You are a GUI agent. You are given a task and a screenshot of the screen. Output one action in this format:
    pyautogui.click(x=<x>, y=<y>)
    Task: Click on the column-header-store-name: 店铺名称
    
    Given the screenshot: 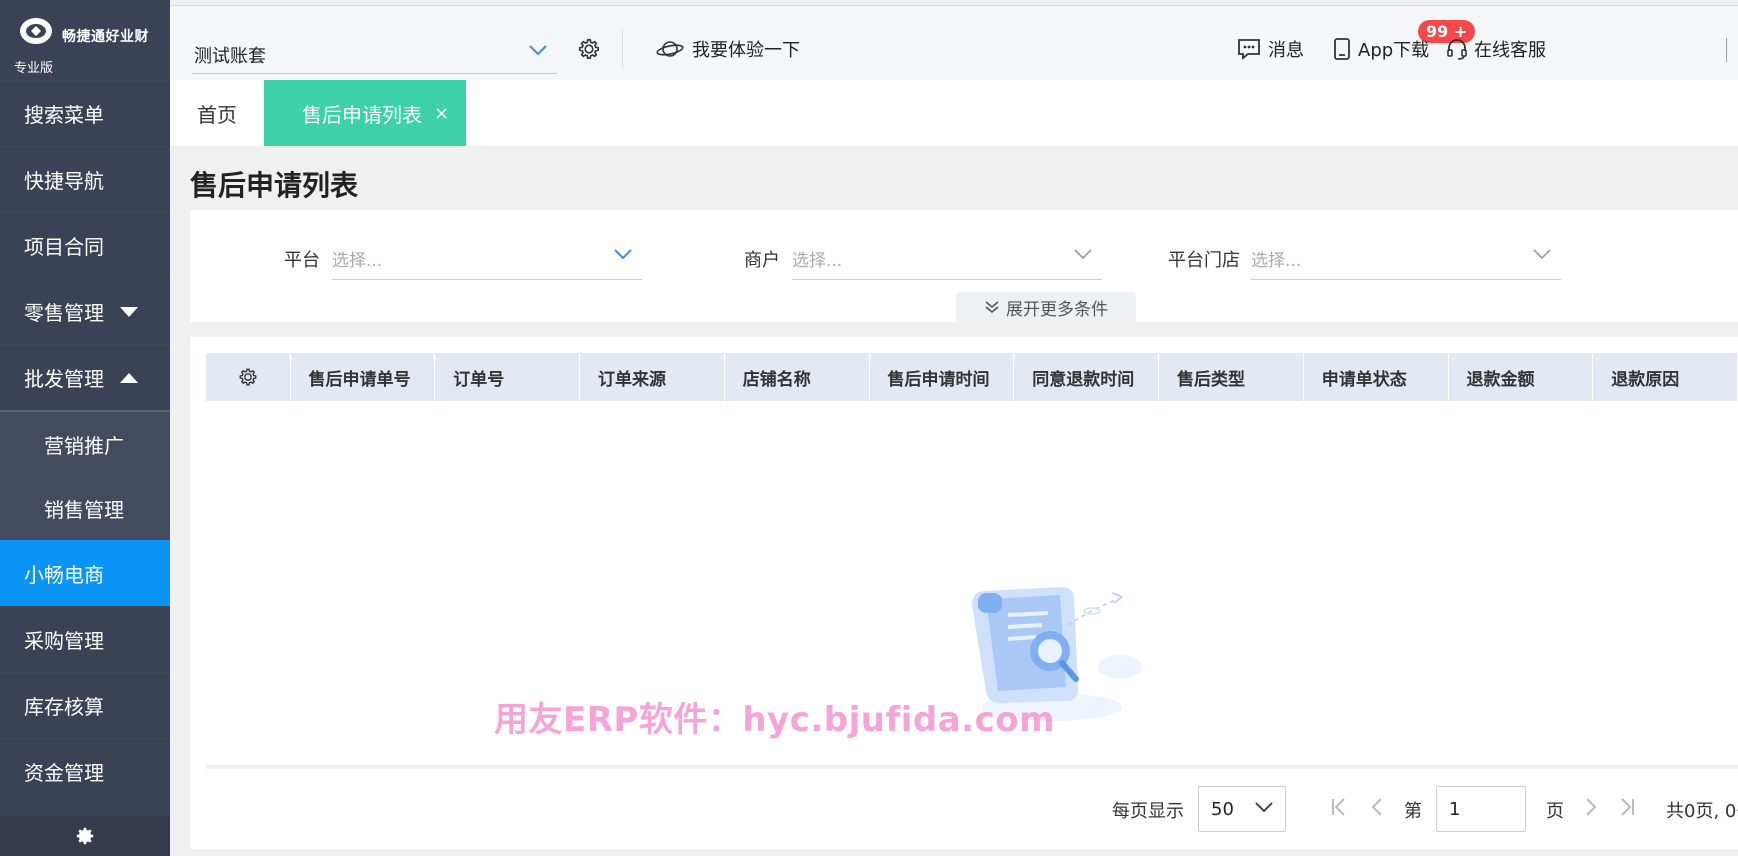 What is the action you would take?
    pyautogui.click(x=797, y=377)
    